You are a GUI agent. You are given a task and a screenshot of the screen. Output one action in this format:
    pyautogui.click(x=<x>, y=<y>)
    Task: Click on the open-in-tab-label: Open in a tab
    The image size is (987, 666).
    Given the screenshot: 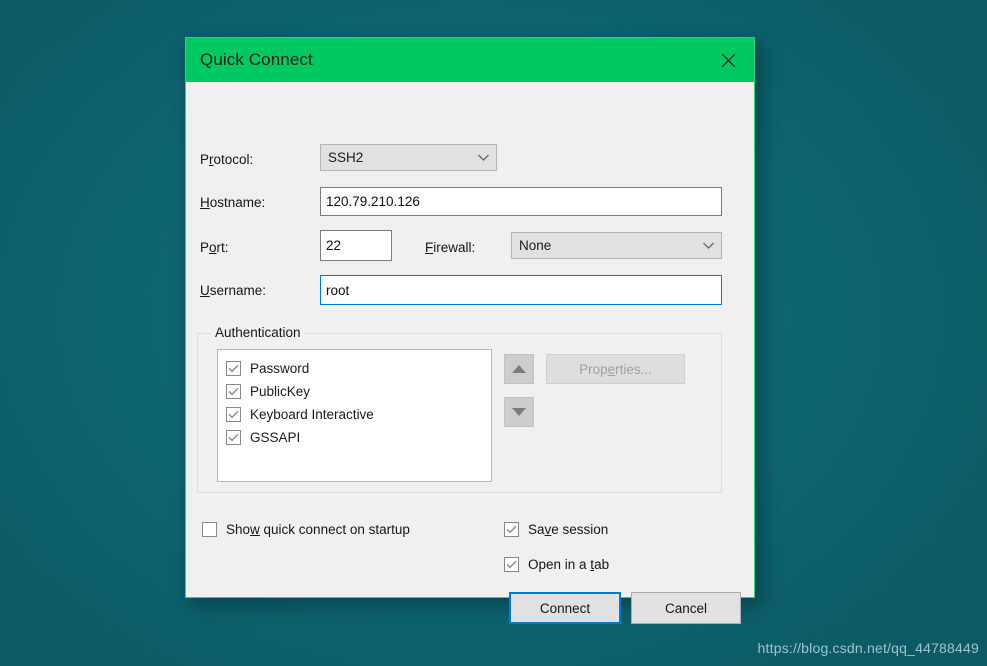 What is the action you would take?
    pyautogui.click(x=569, y=564)
    